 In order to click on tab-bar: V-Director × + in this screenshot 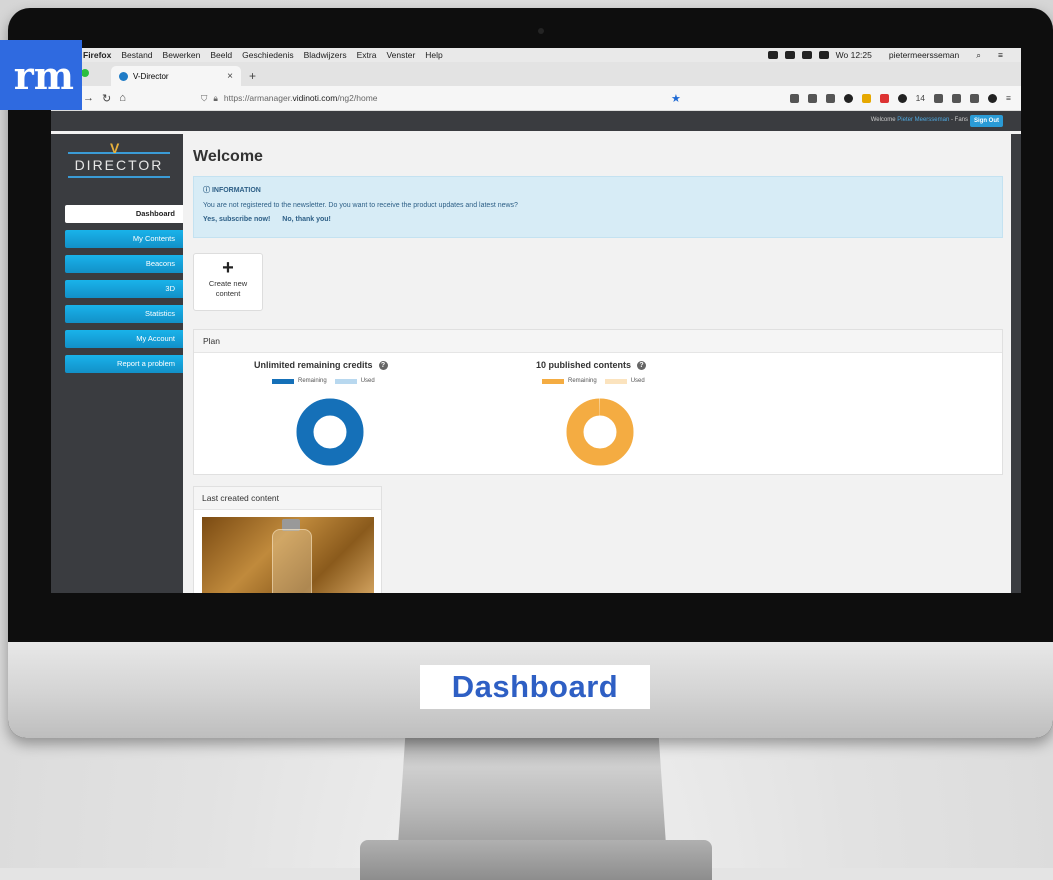, I will do `click(536, 74)`.